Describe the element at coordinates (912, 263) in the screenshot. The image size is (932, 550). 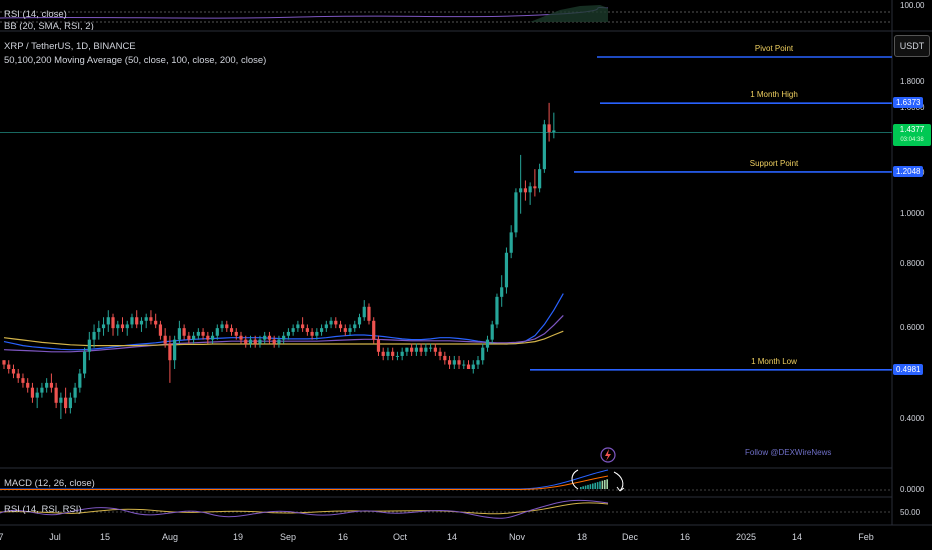
I see `price-tick-label: 0.8000` at that location.